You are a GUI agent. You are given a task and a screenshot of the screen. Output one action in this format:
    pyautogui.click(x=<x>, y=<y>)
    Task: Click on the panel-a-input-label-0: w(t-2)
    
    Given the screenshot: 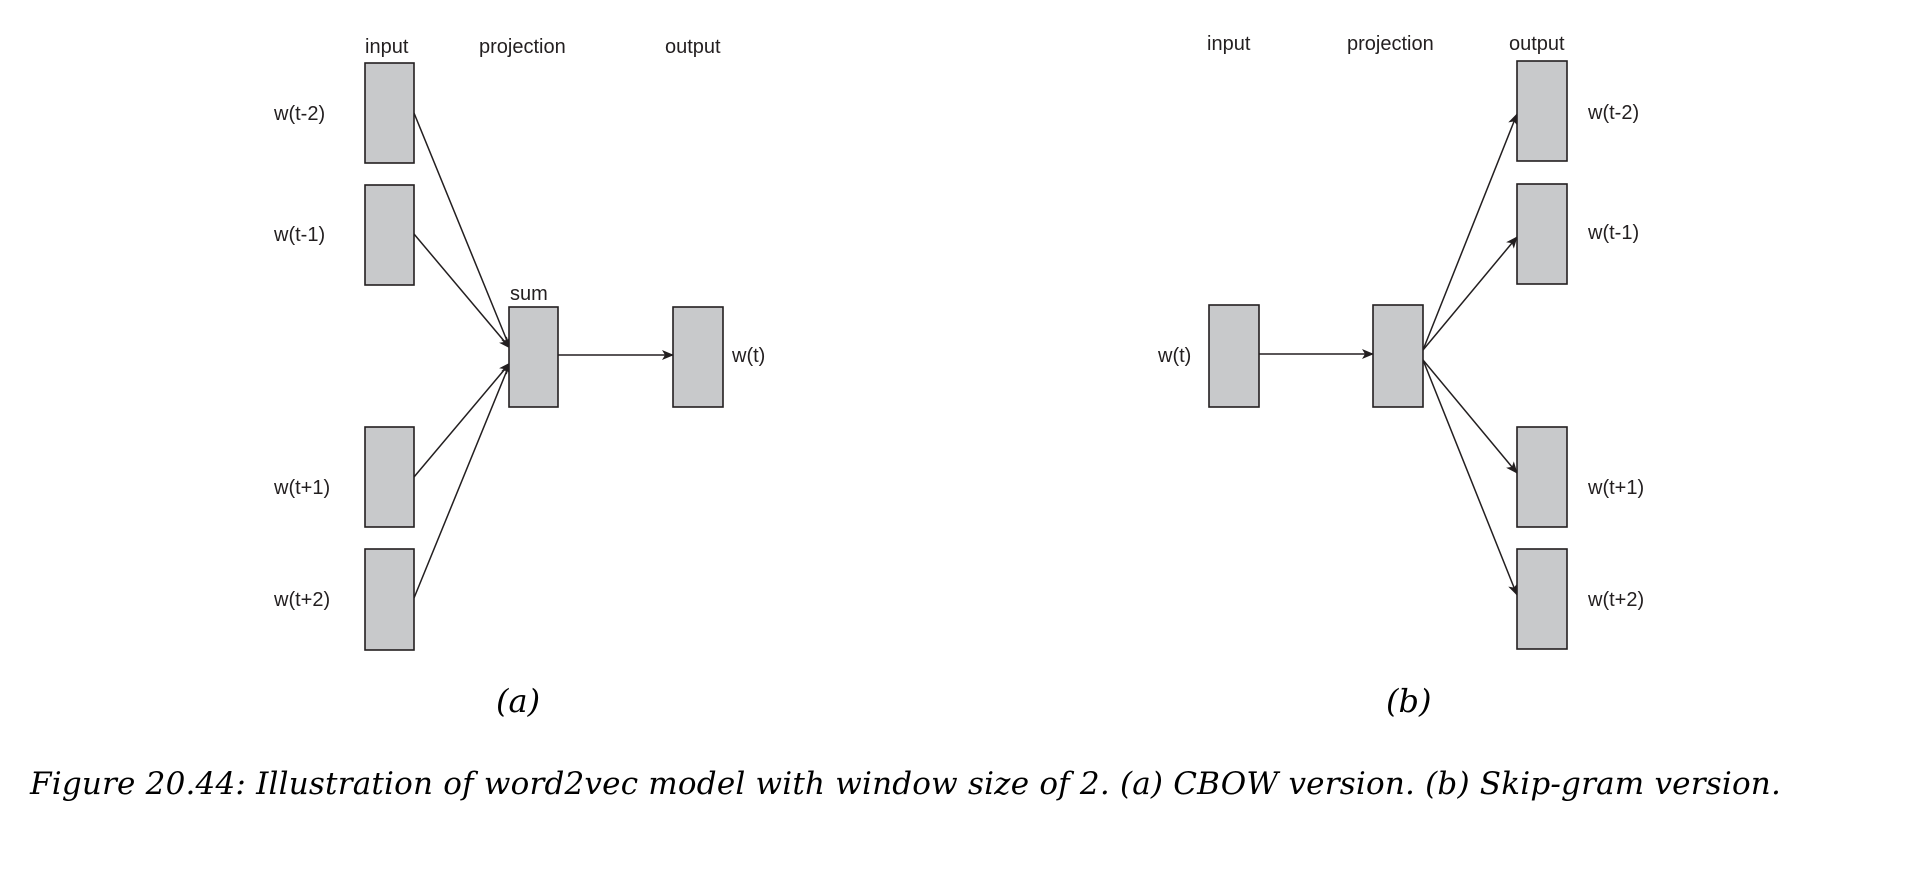 What is the action you would take?
    pyautogui.click(x=299, y=114)
    